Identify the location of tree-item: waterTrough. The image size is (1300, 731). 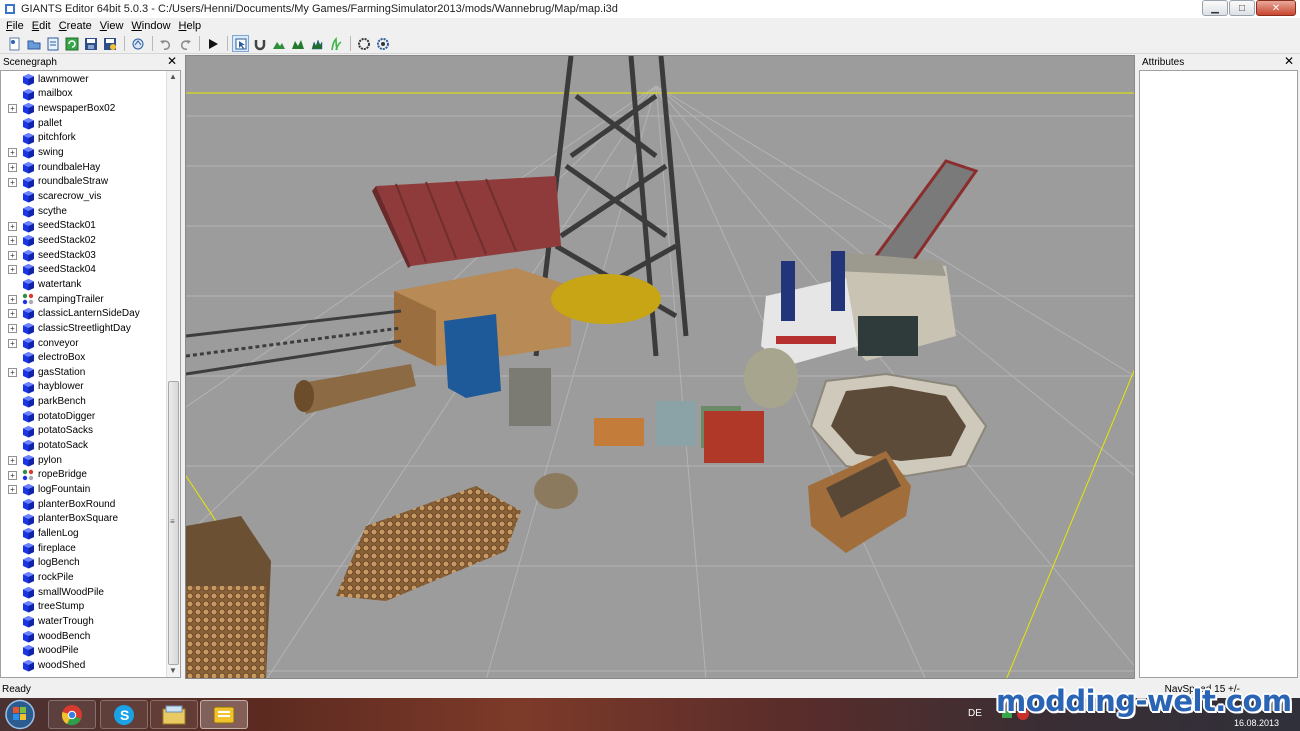
(84, 621).